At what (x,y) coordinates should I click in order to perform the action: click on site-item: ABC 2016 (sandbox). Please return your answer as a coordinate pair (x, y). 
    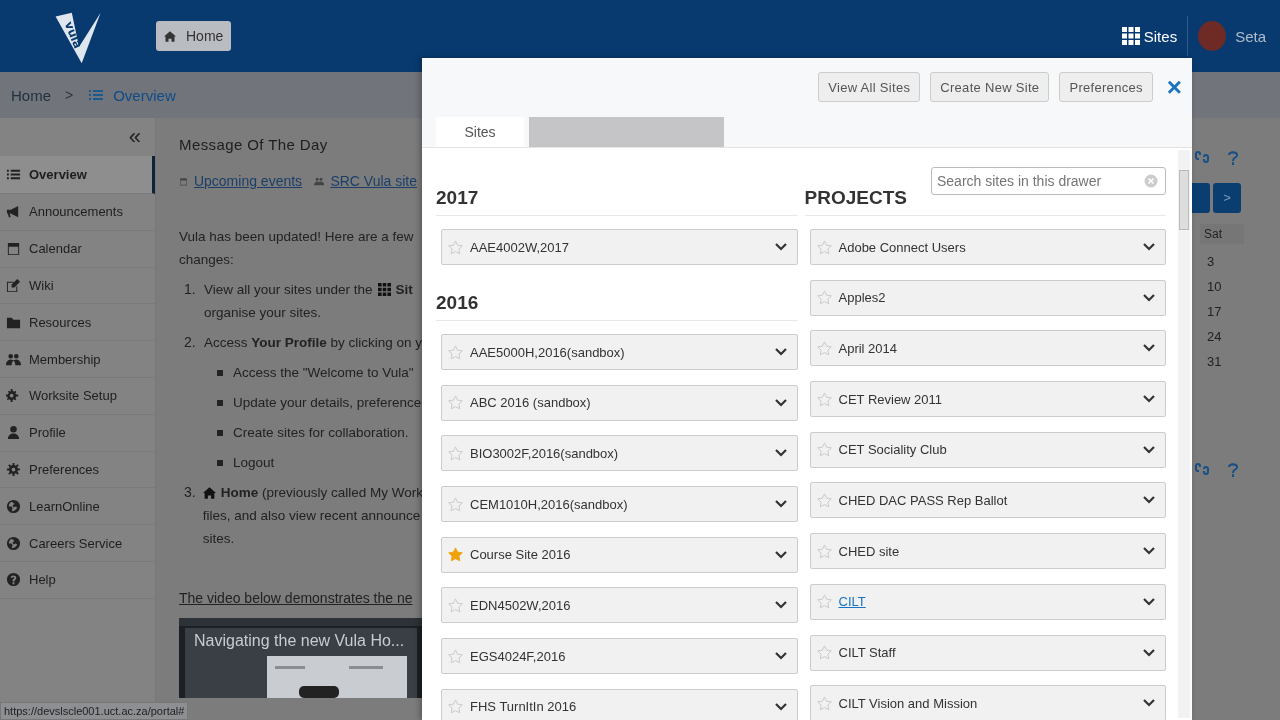
    Looking at the image, I should click on (619, 402).